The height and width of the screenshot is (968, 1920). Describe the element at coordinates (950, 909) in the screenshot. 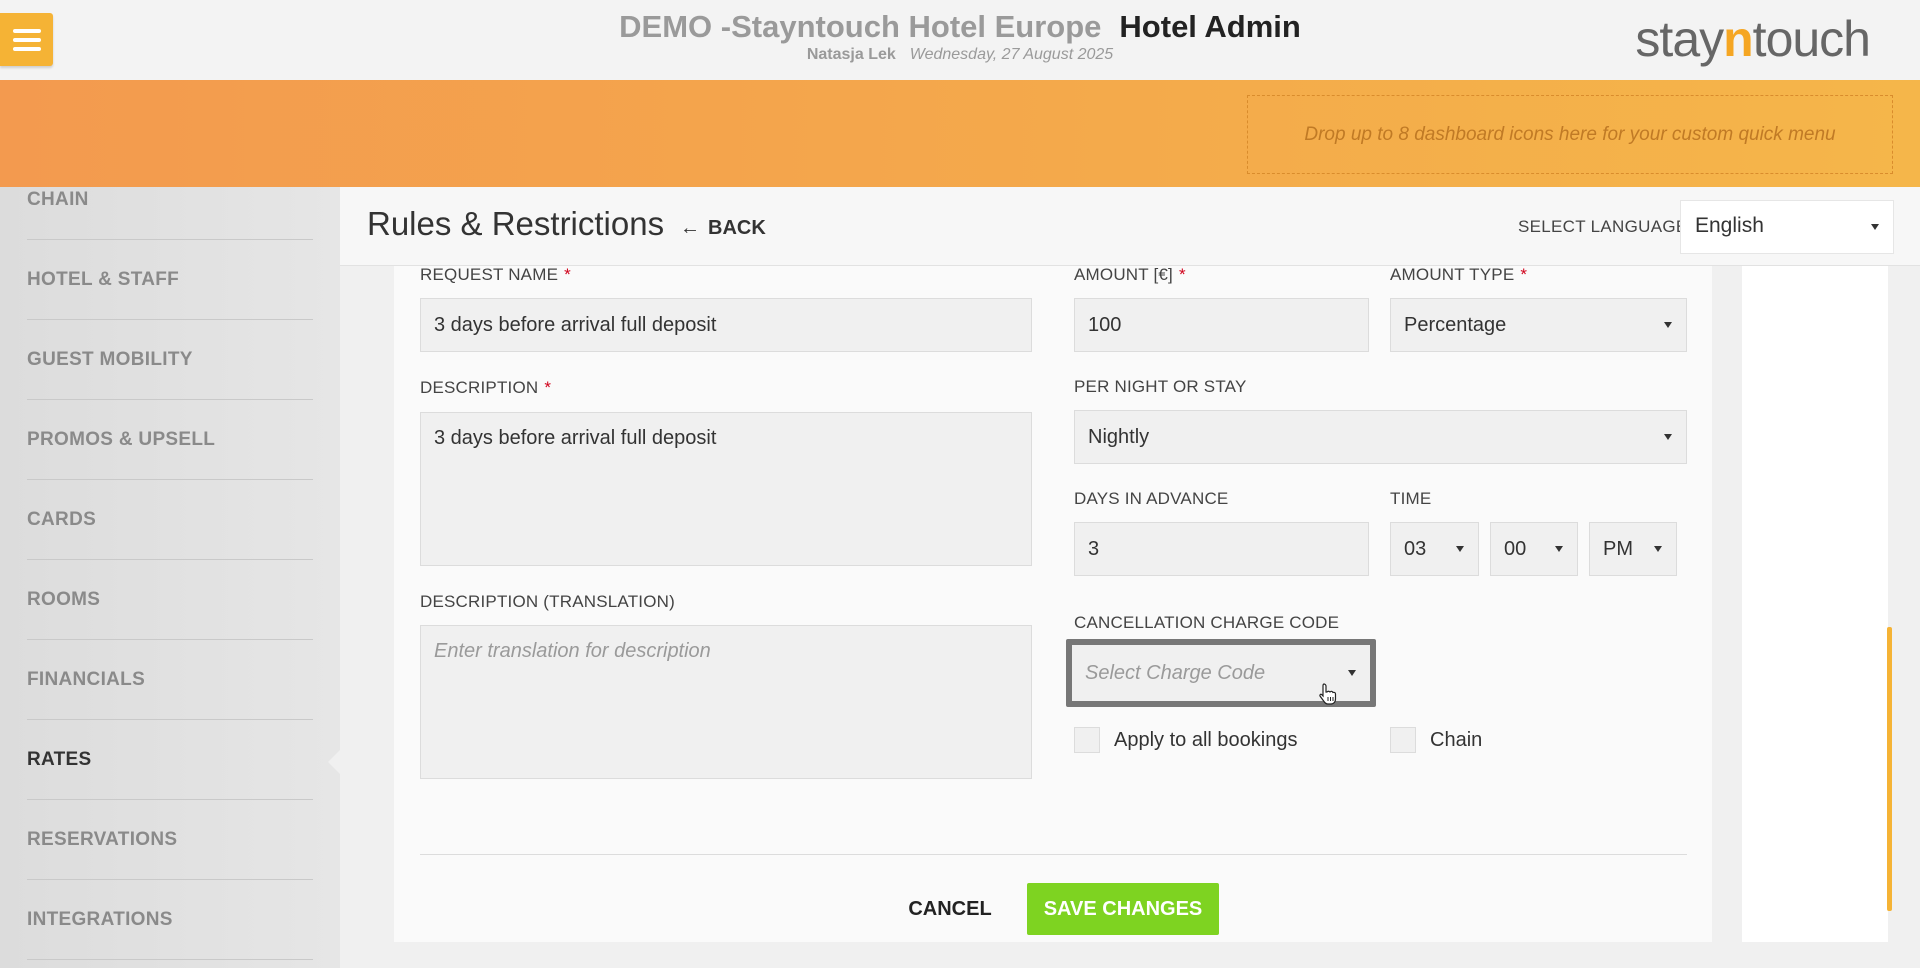

I see `cancel-button: CANCEL` at that location.